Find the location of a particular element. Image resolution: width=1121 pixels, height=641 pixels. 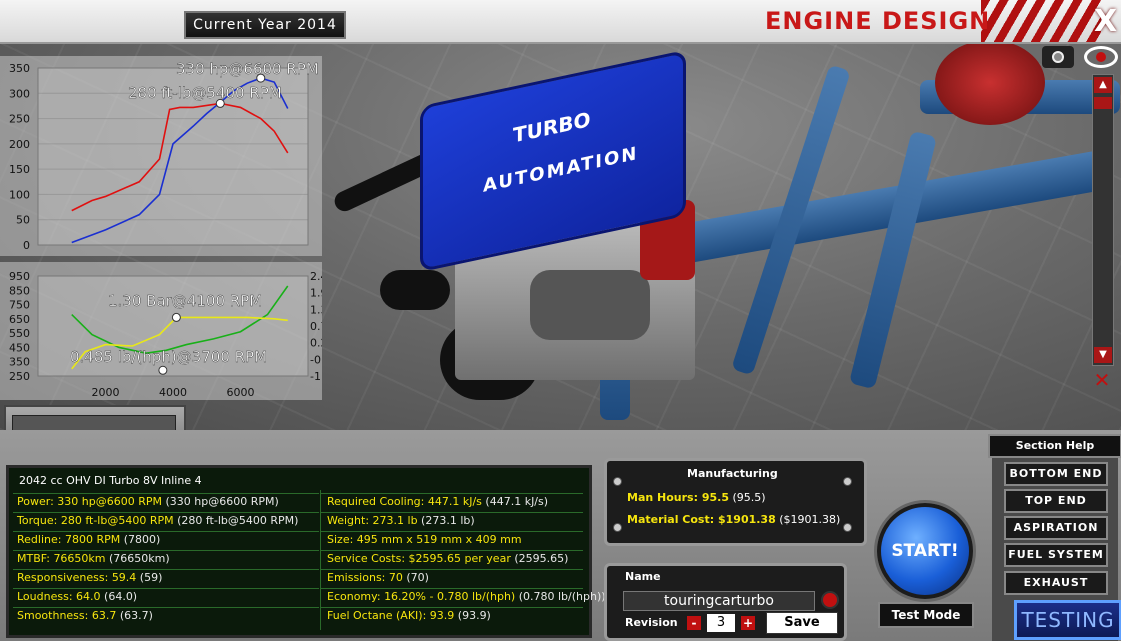

test-mode-button: Test Mode is located at coordinates (926, 615).